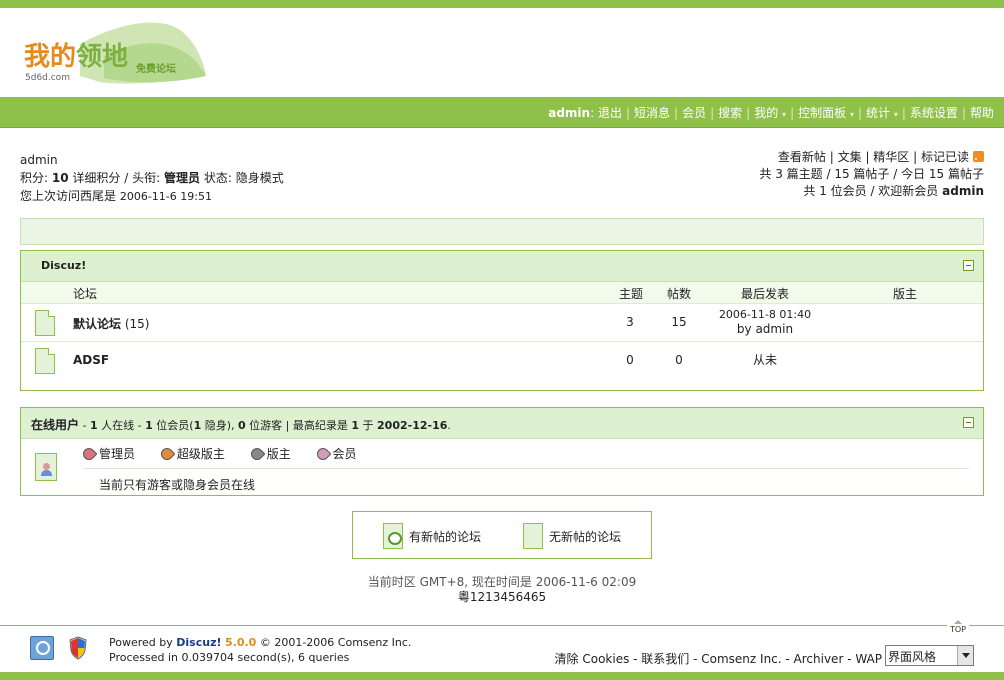 The image size is (1004, 680). What do you see at coordinates (86, 425) in the screenshot?
I see `online-text-part: -` at bounding box center [86, 425].